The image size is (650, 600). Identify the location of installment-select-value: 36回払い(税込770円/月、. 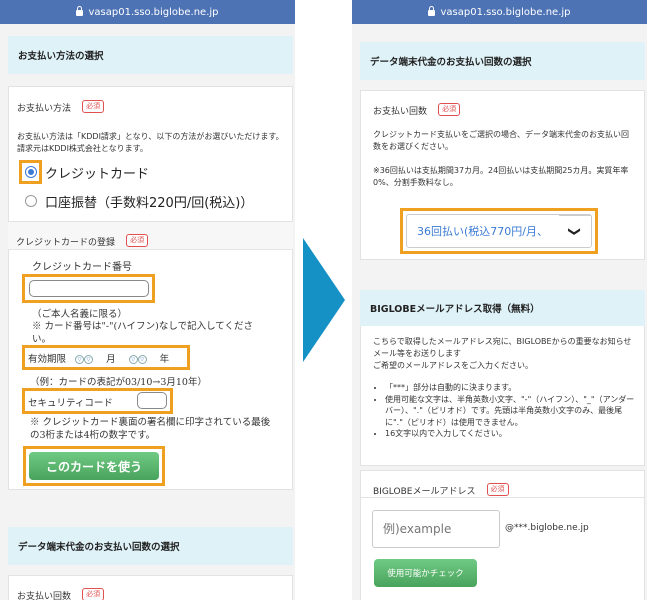
(482, 231).